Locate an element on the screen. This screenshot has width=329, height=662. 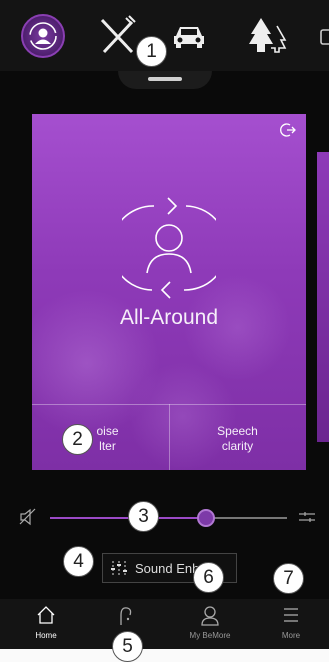
callout-7: 7 is located at coordinates (288, 578).